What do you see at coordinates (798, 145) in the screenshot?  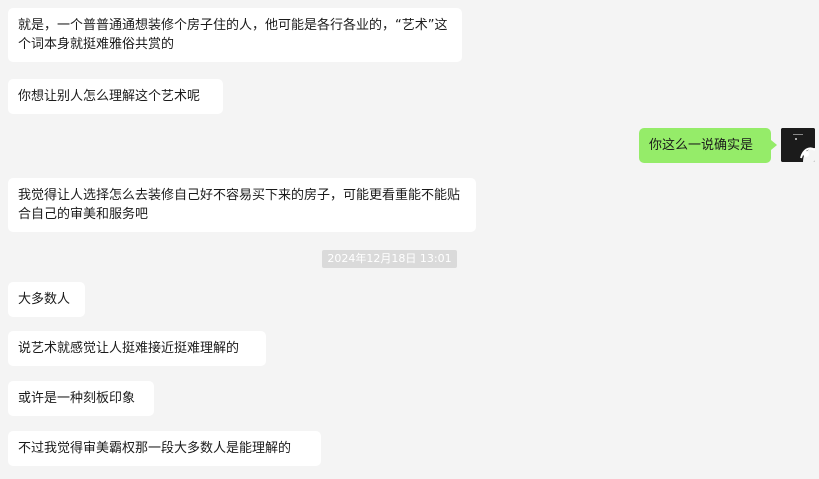 I see `user-avatar-icon` at bounding box center [798, 145].